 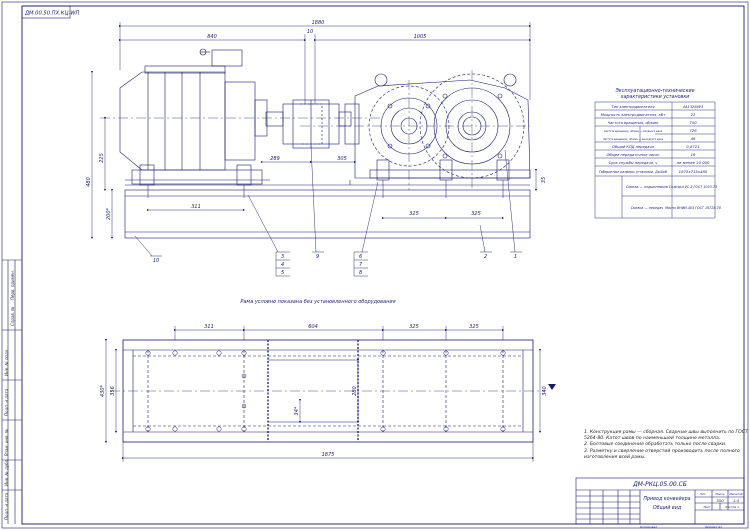 What do you see at coordinates (282, 257) in the screenshot?
I see `callout-3: 3` at bounding box center [282, 257].